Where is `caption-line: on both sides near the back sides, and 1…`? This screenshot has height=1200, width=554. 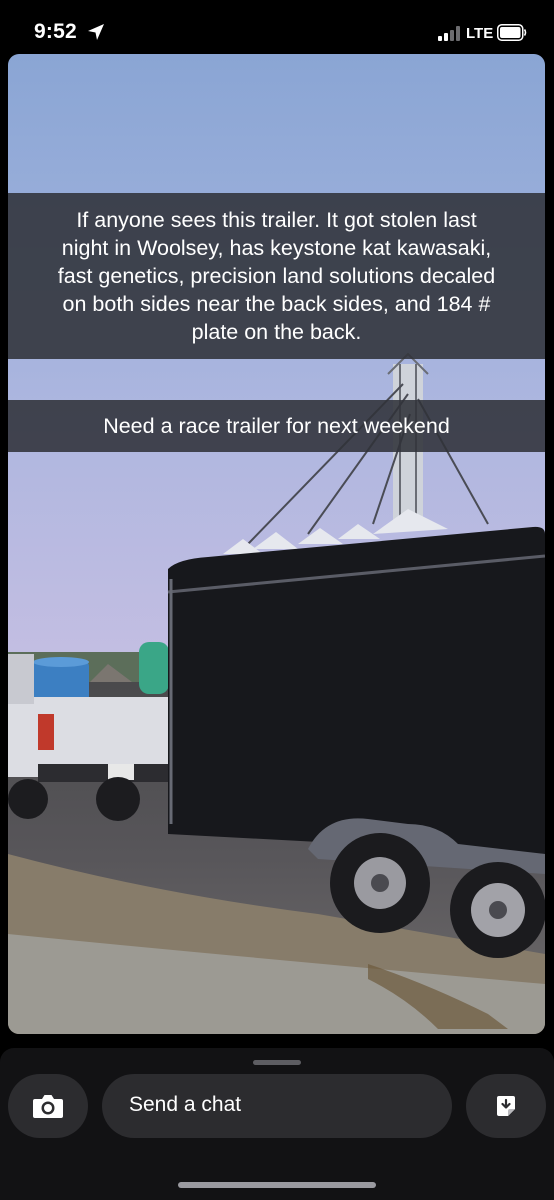 caption-line: on both sides near the back sides, and 1… is located at coordinates (276, 304).